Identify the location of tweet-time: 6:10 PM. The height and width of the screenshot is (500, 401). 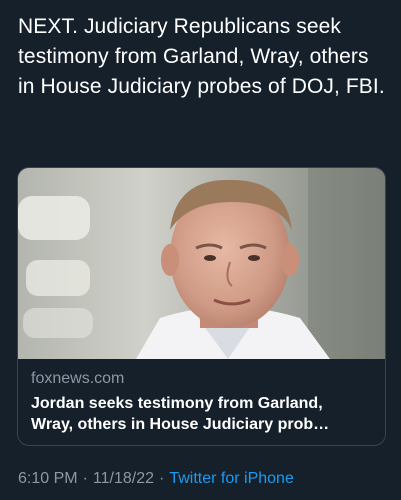
(48, 478).